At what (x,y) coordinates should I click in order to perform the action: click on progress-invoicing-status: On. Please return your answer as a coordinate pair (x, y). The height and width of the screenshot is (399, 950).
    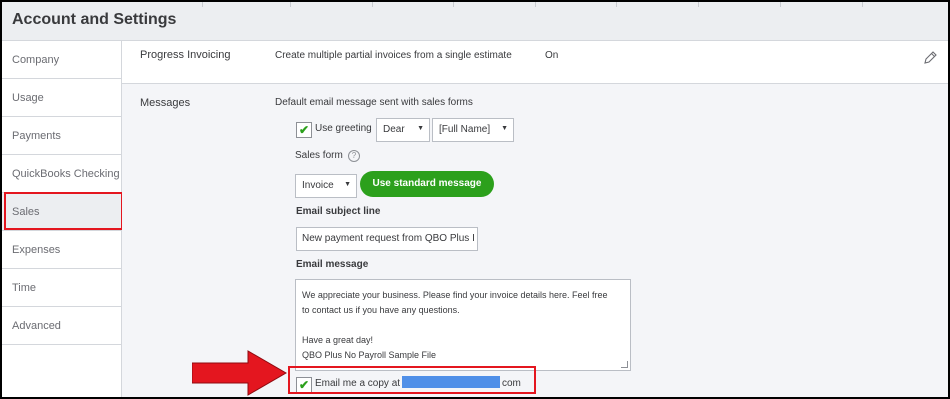
    Looking at the image, I should click on (552, 55).